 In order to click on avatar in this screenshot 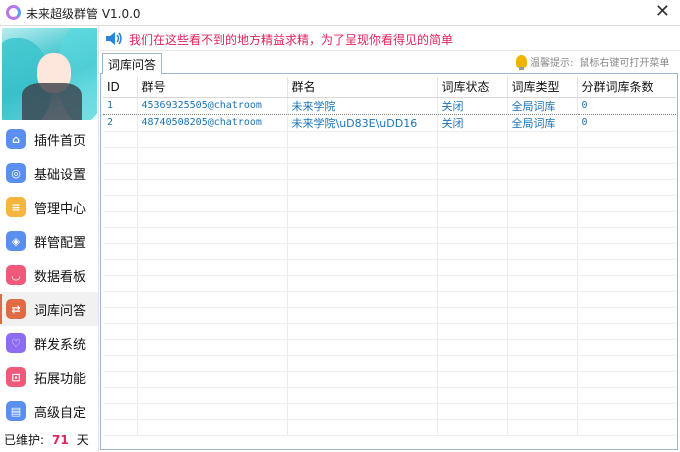, I will do `click(49, 74)`.